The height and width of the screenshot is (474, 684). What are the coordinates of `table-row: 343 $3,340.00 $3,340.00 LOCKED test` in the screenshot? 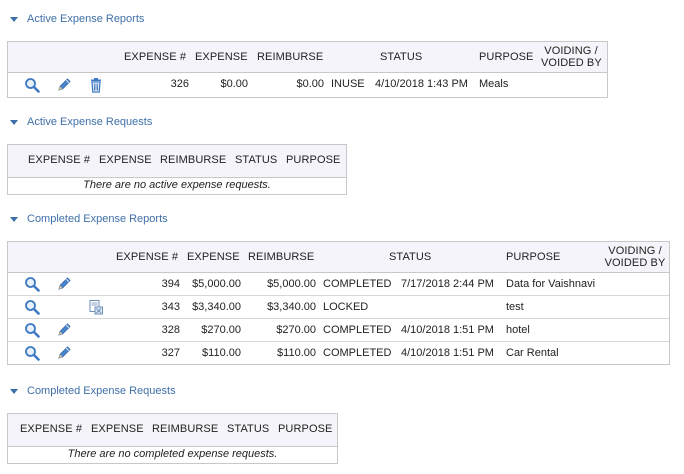 It's located at (338, 307).